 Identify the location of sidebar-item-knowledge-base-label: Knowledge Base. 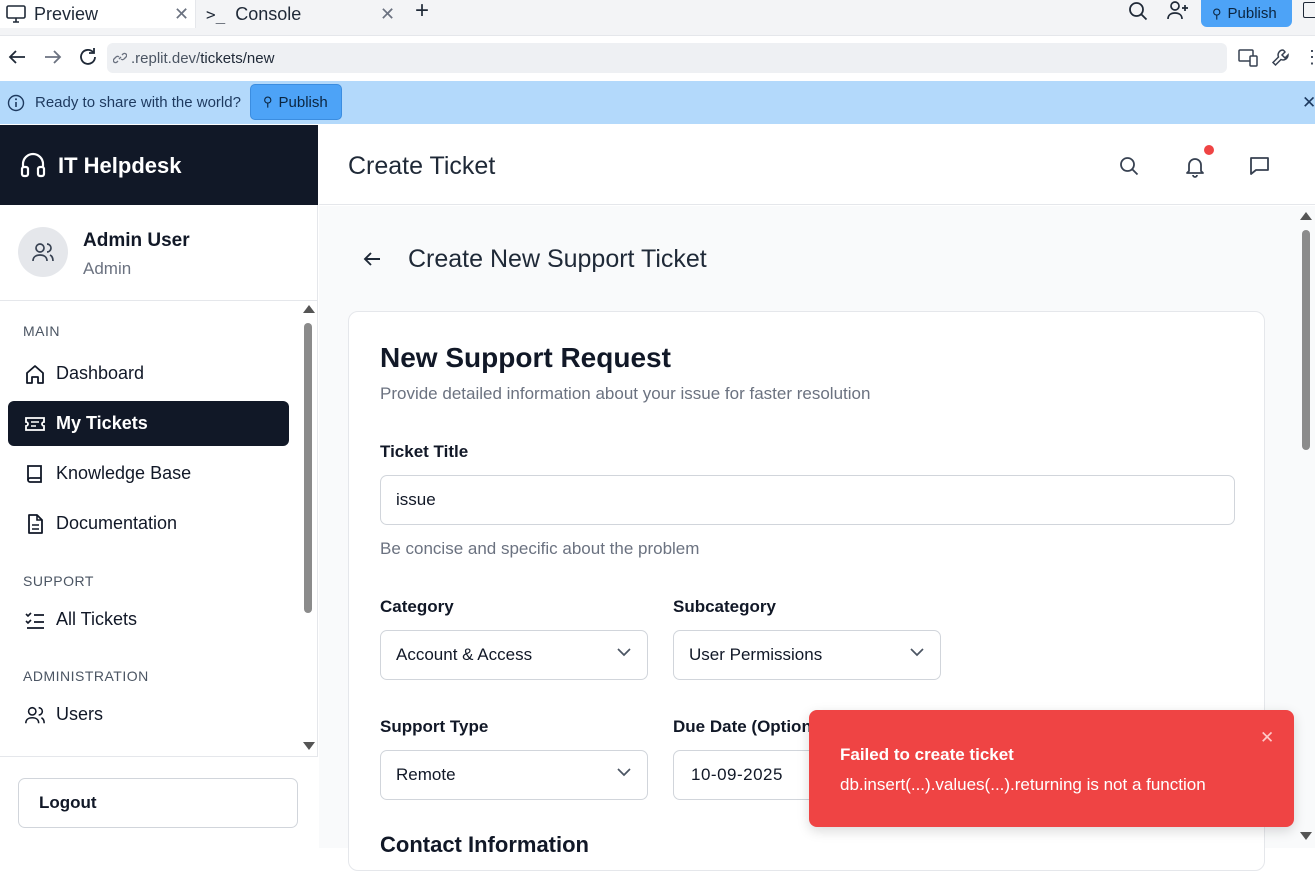
(124, 473).